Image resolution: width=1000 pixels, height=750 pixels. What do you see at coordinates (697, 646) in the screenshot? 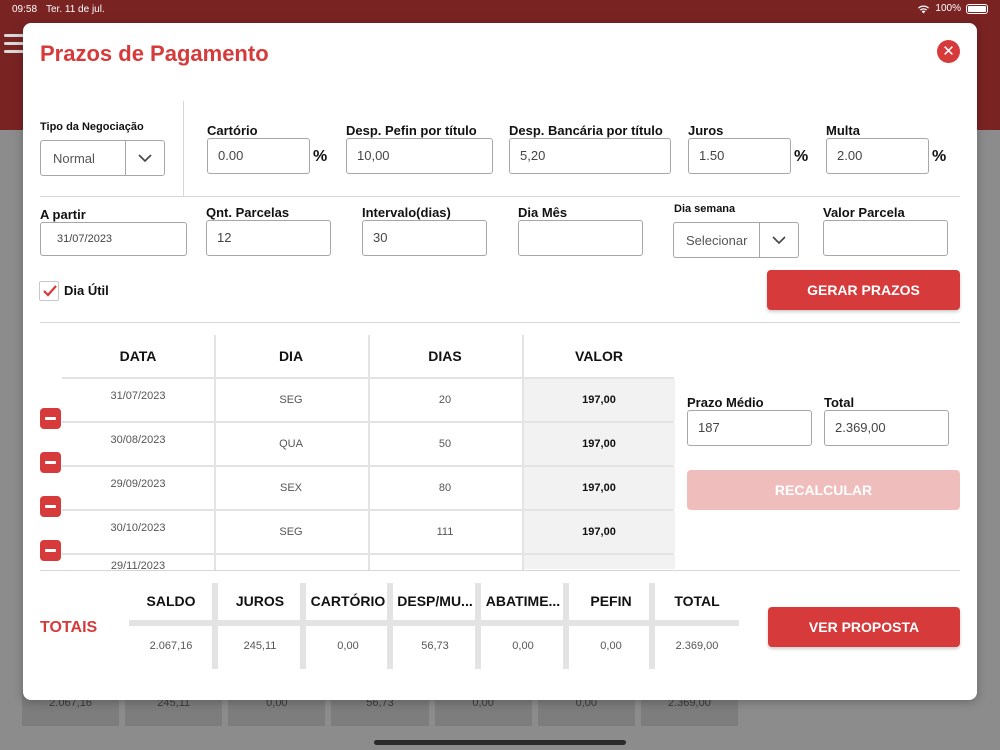
I see `totals-value-total: 2.369,00` at bounding box center [697, 646].